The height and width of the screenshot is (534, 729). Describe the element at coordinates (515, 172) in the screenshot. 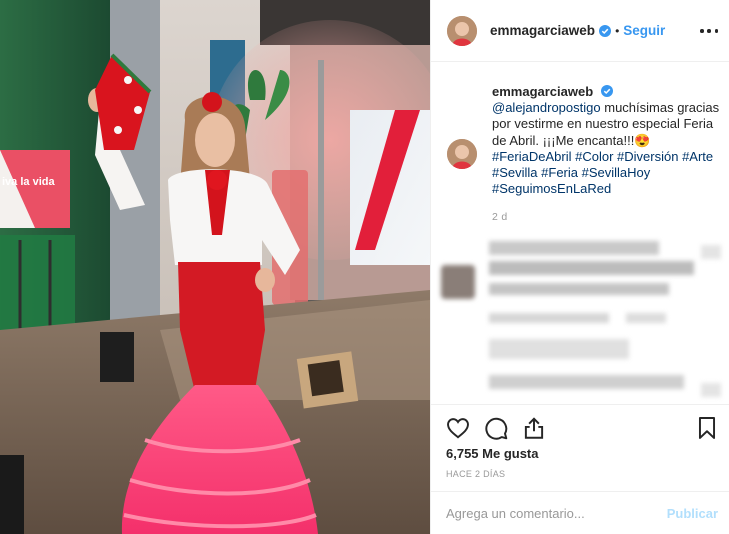

I see `hashtag-link: #Sevilla` at that location.